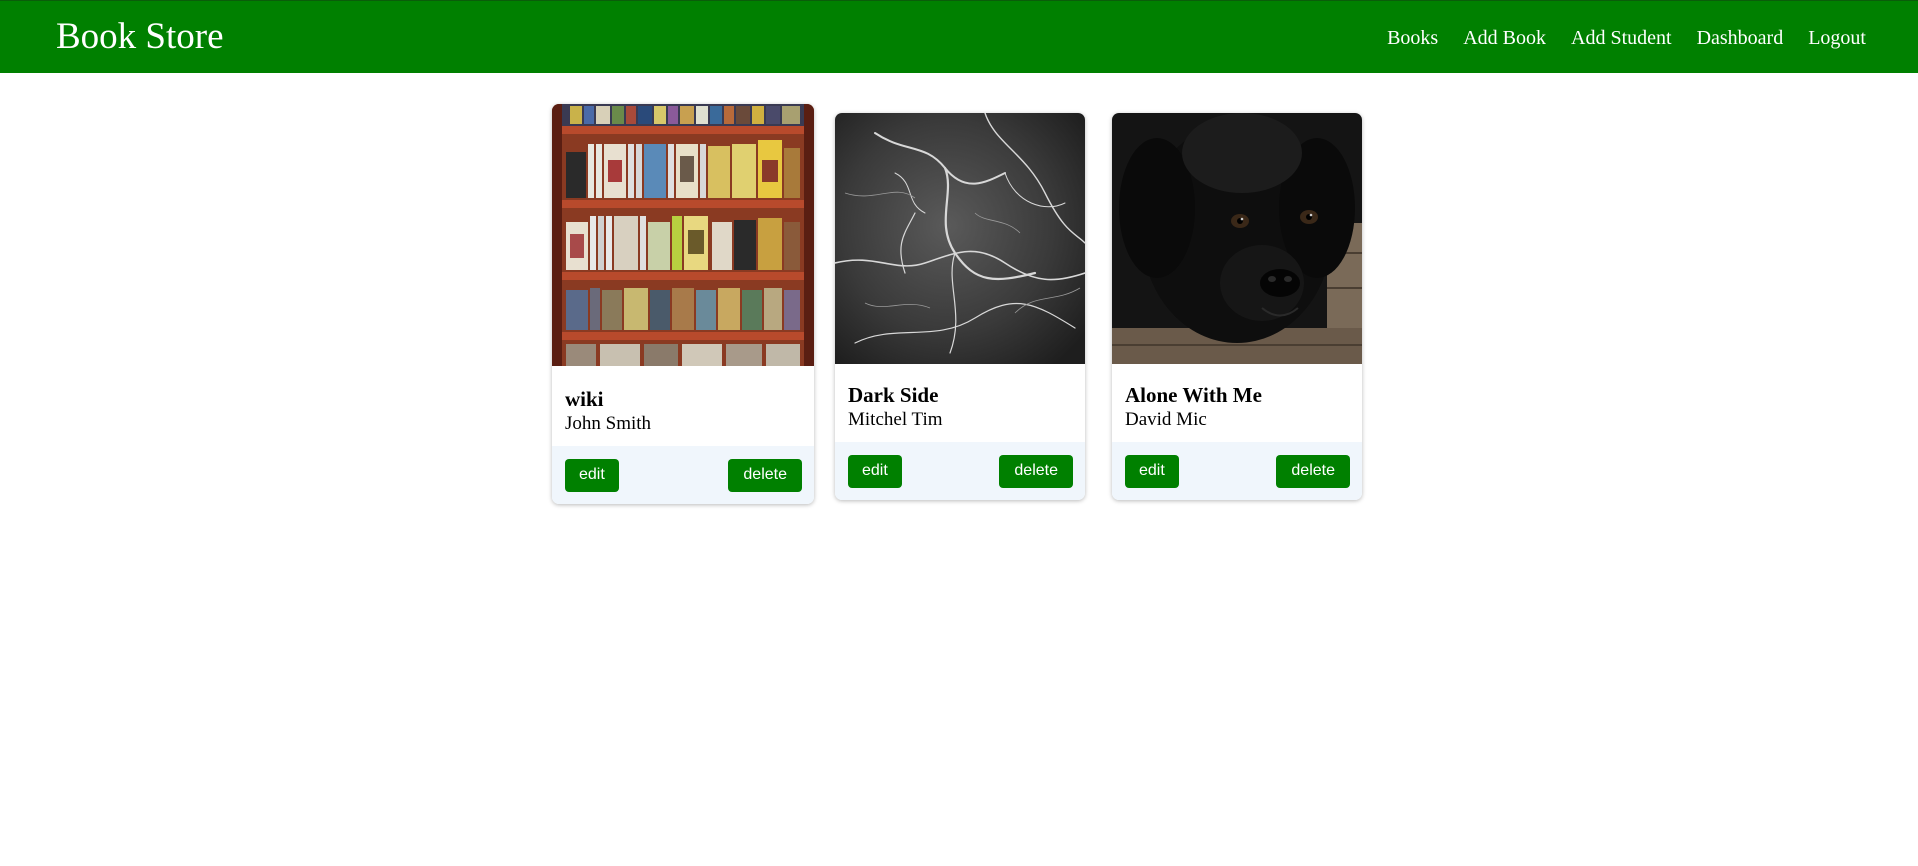  I want to click on book-author: Mitchel Tim, so click(895, 419).